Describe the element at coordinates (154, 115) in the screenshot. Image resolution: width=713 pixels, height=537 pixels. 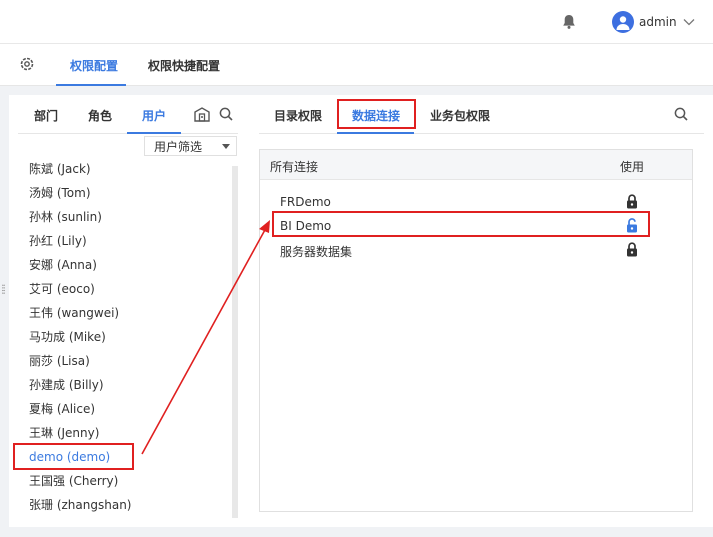
I see `tab-user: 用户` at that location.